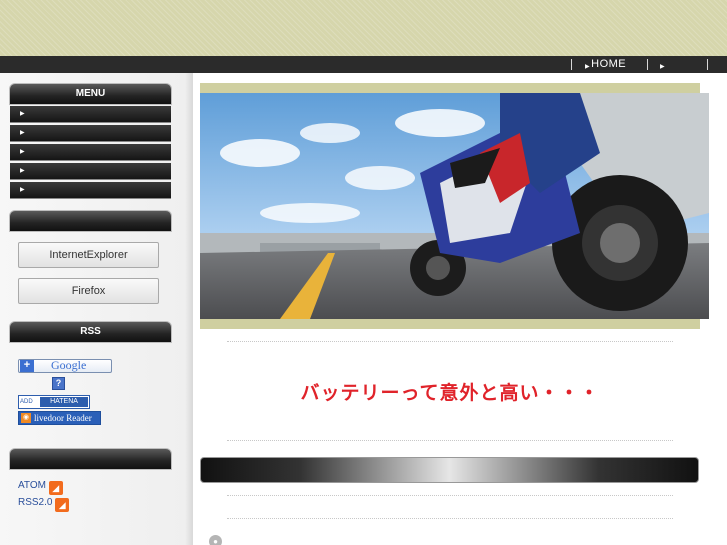  I want to click on browser-section-heading, so click(90, 221).